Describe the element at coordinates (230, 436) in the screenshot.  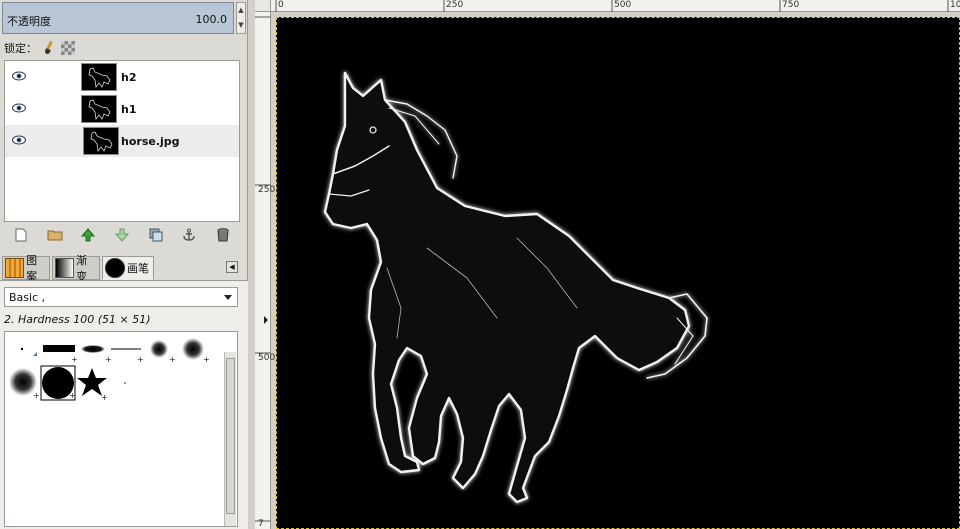
I see `scrollbar-thumb` at that location.